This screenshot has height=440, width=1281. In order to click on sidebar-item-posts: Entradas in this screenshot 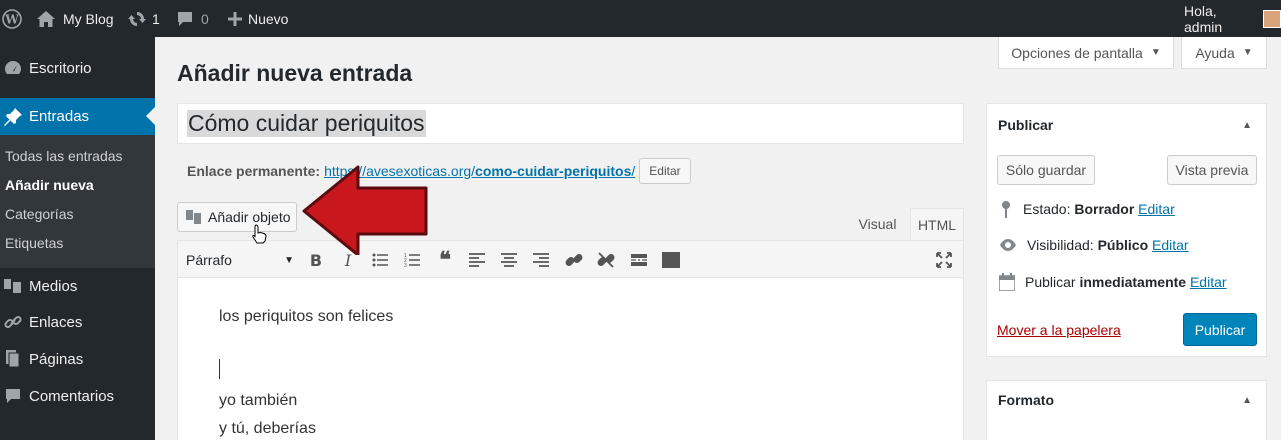, I will do `click(77, 116)`.